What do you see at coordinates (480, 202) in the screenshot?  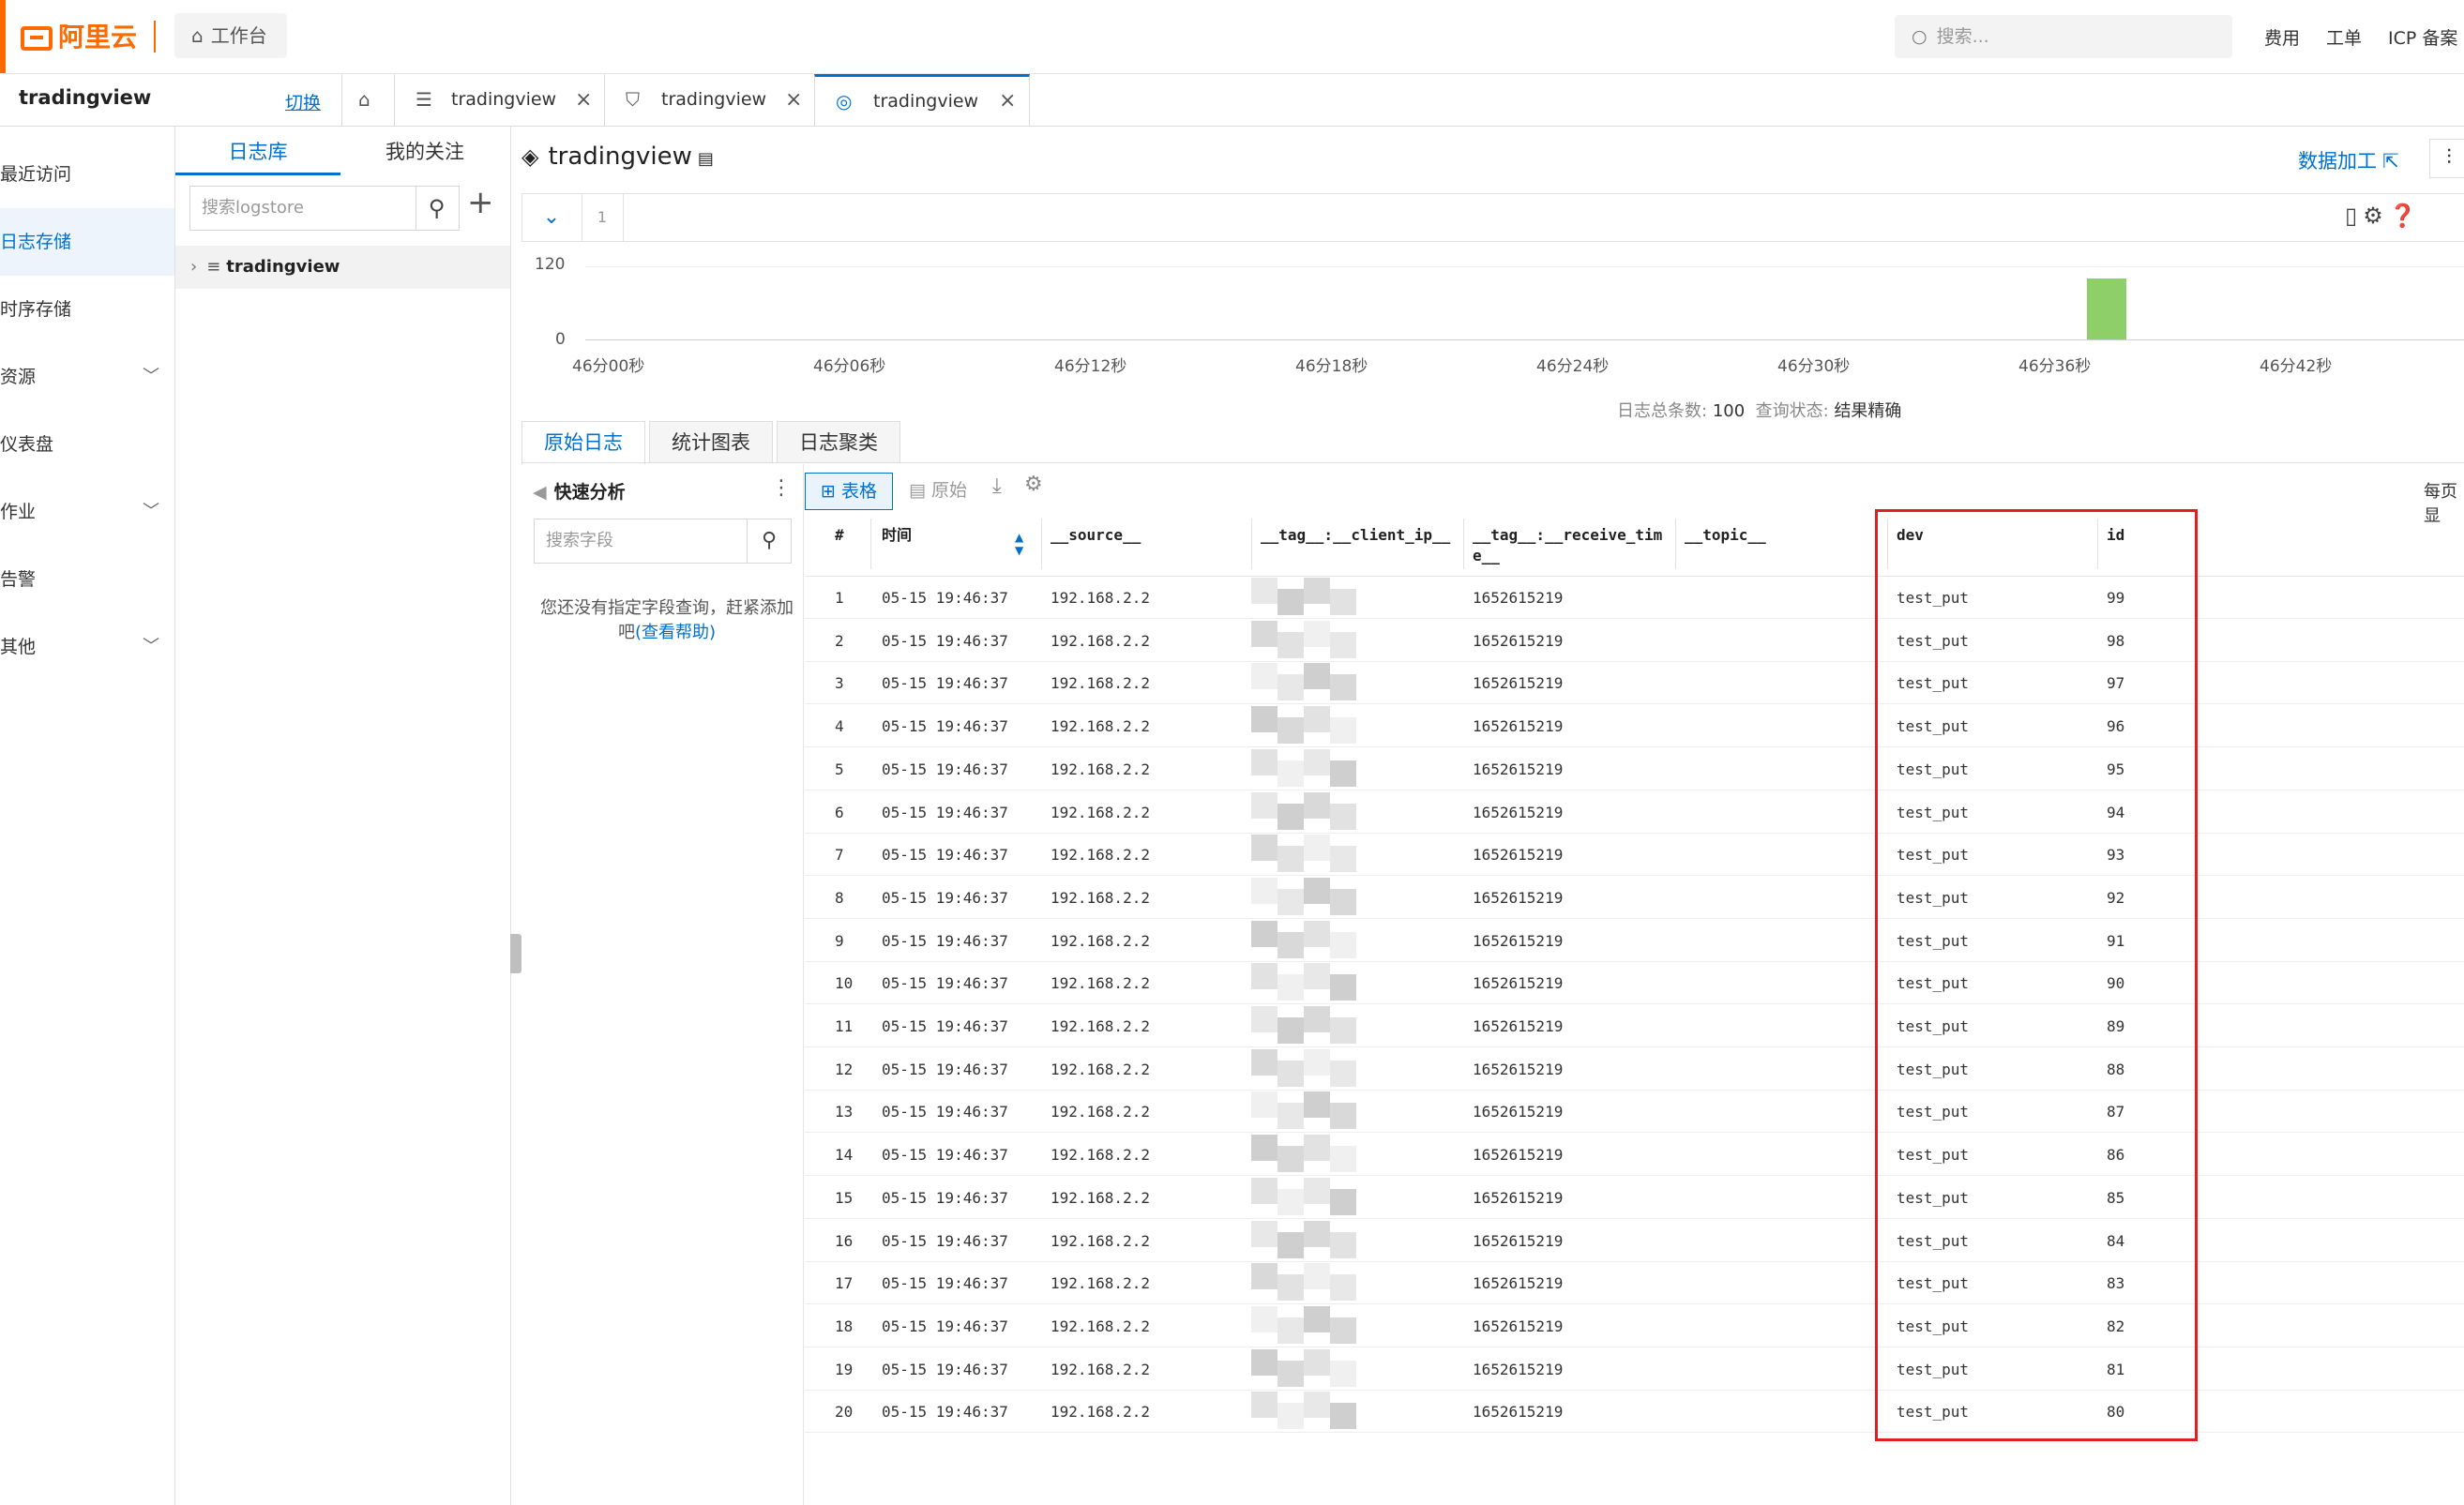 I see `add-icon: +` at bounding box center [480, 202].